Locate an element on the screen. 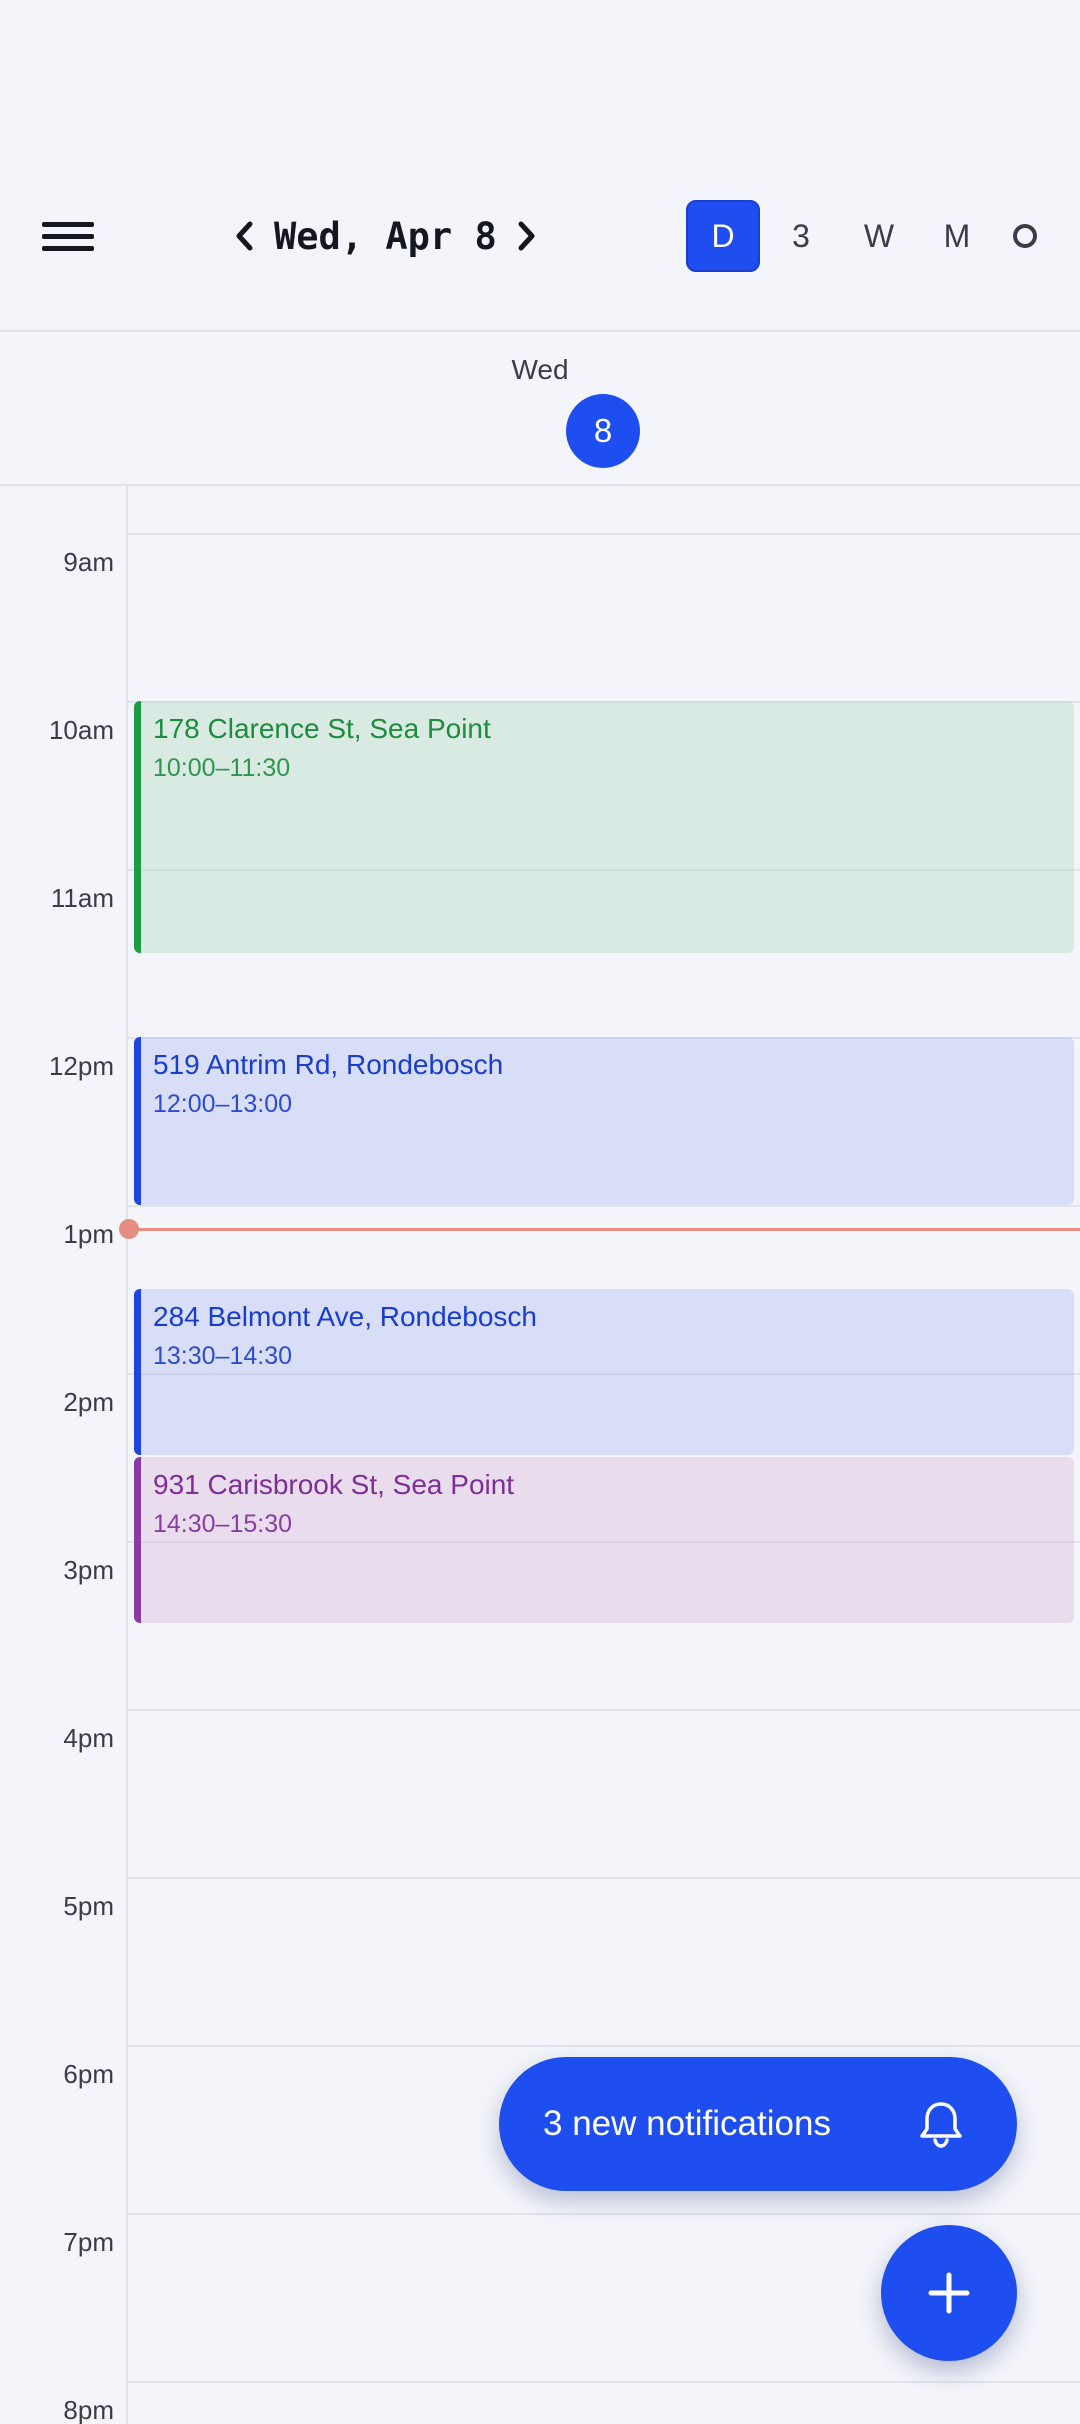 The height and width of the screenshot is (2424, 1080). view-switcher: D 3 W M is located at coordinates (871, 236).